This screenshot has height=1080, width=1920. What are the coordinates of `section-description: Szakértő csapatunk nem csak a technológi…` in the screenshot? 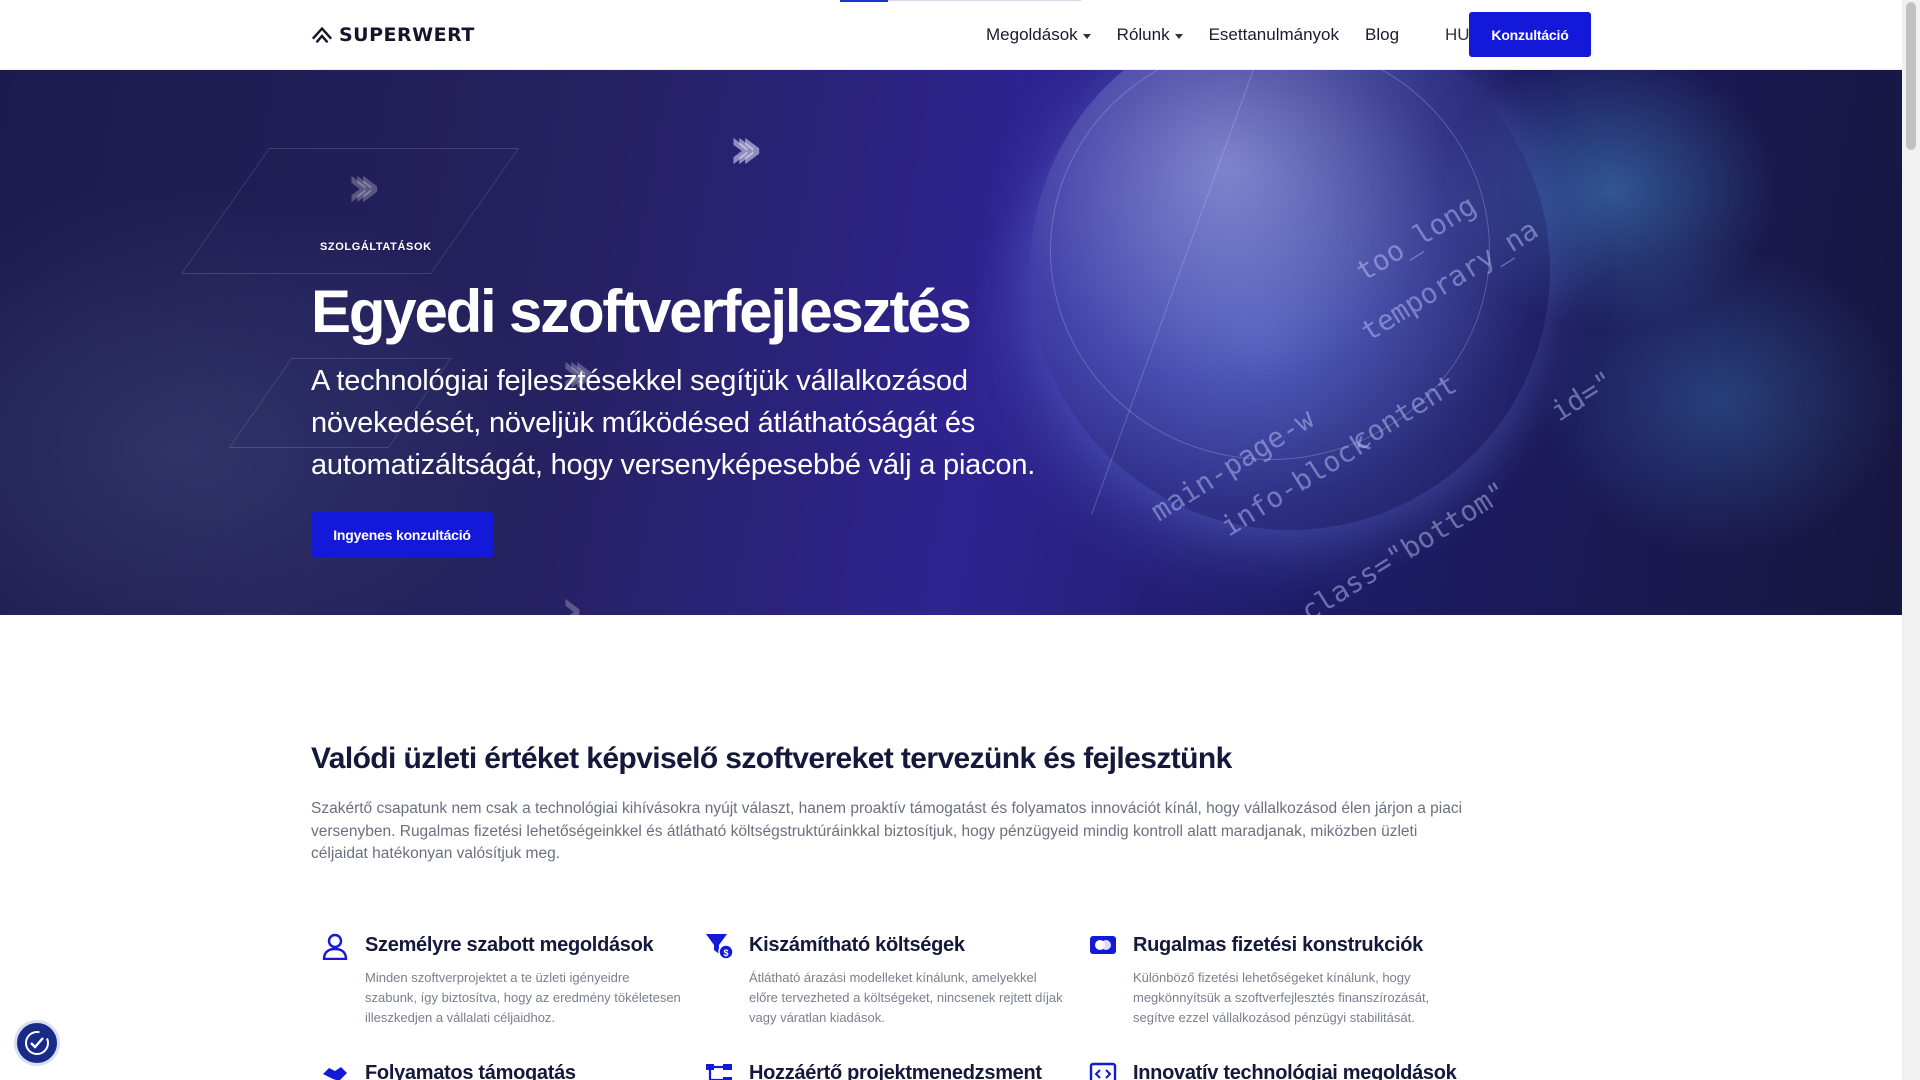 It's located at (887, 831).